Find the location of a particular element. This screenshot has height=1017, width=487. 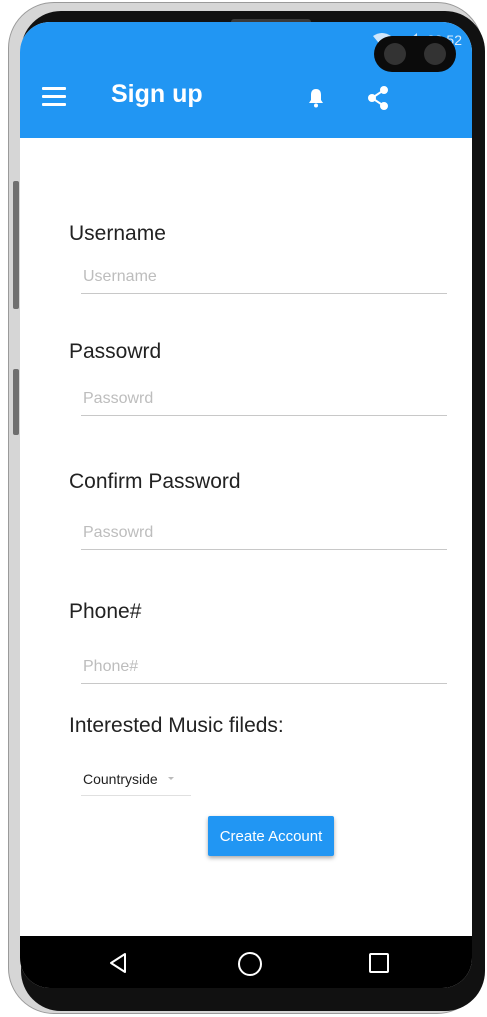

share-icon is located at coordinates (378, 98).